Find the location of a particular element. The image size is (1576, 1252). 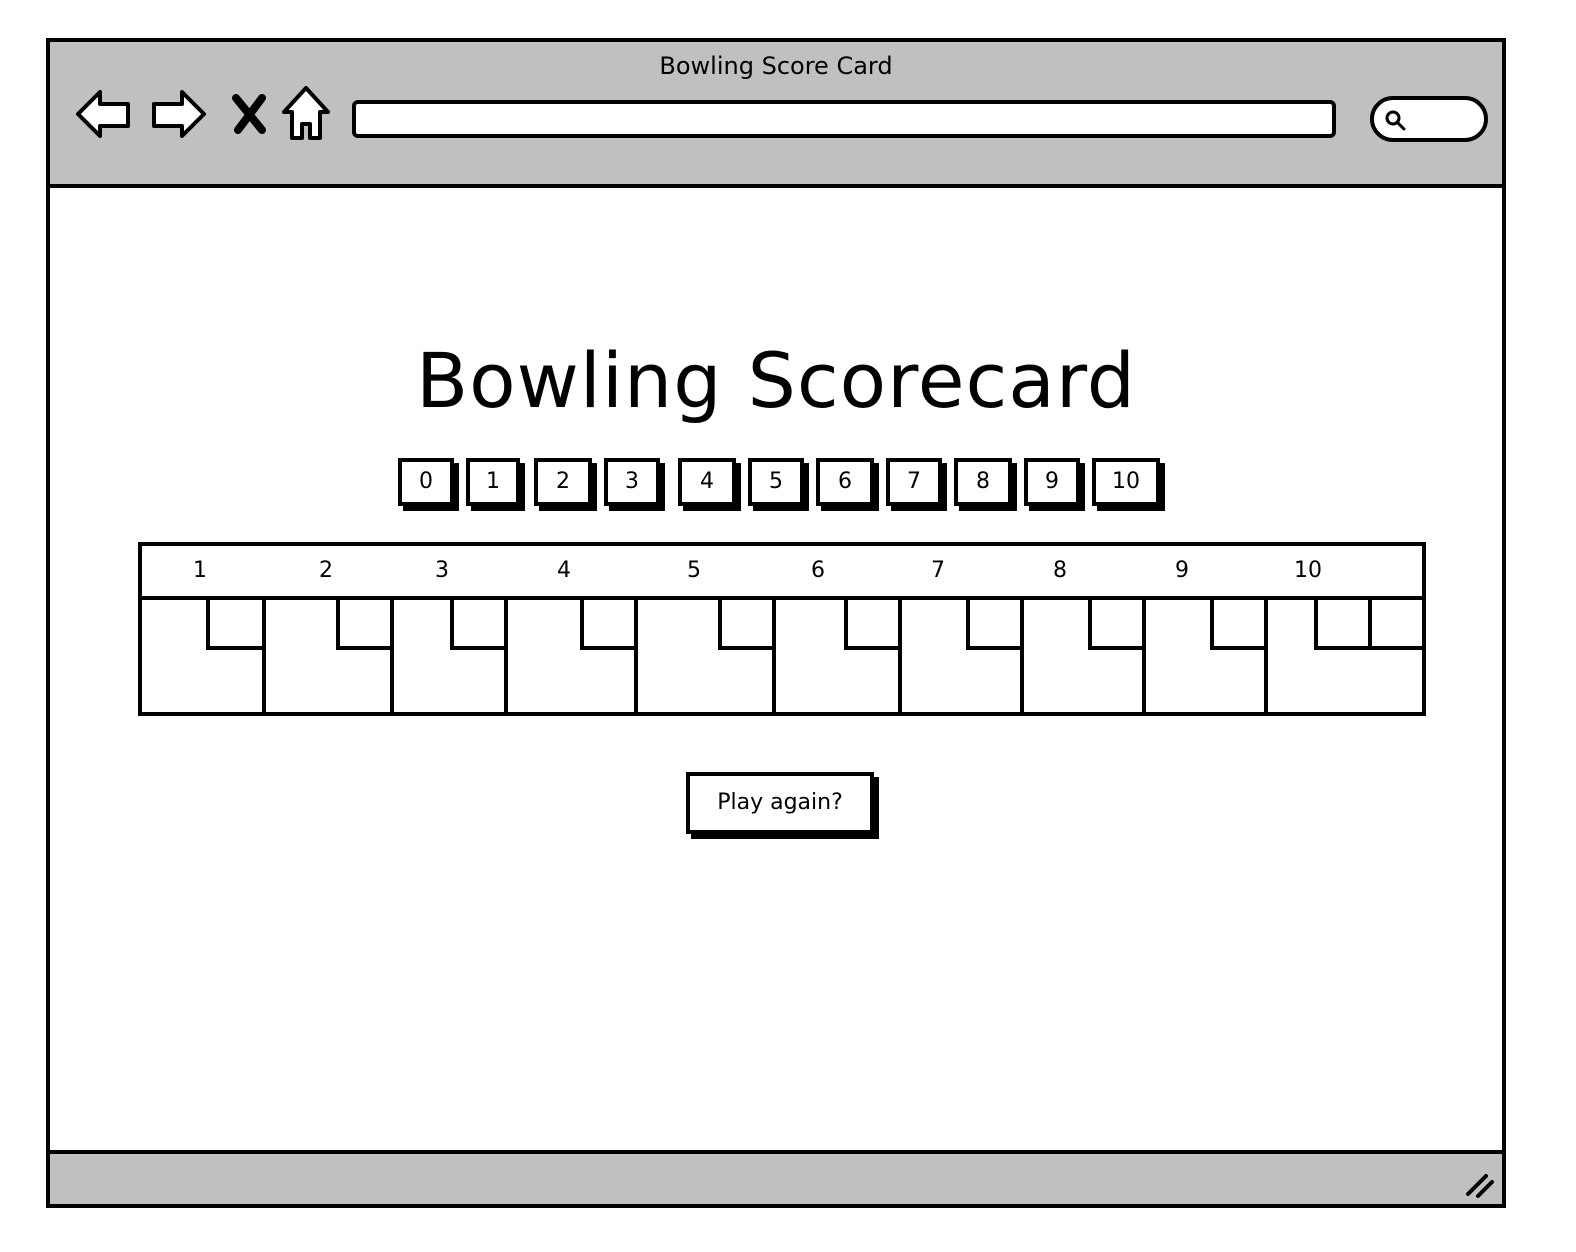

frame-number: 7 is located at coordinates (938, 570).